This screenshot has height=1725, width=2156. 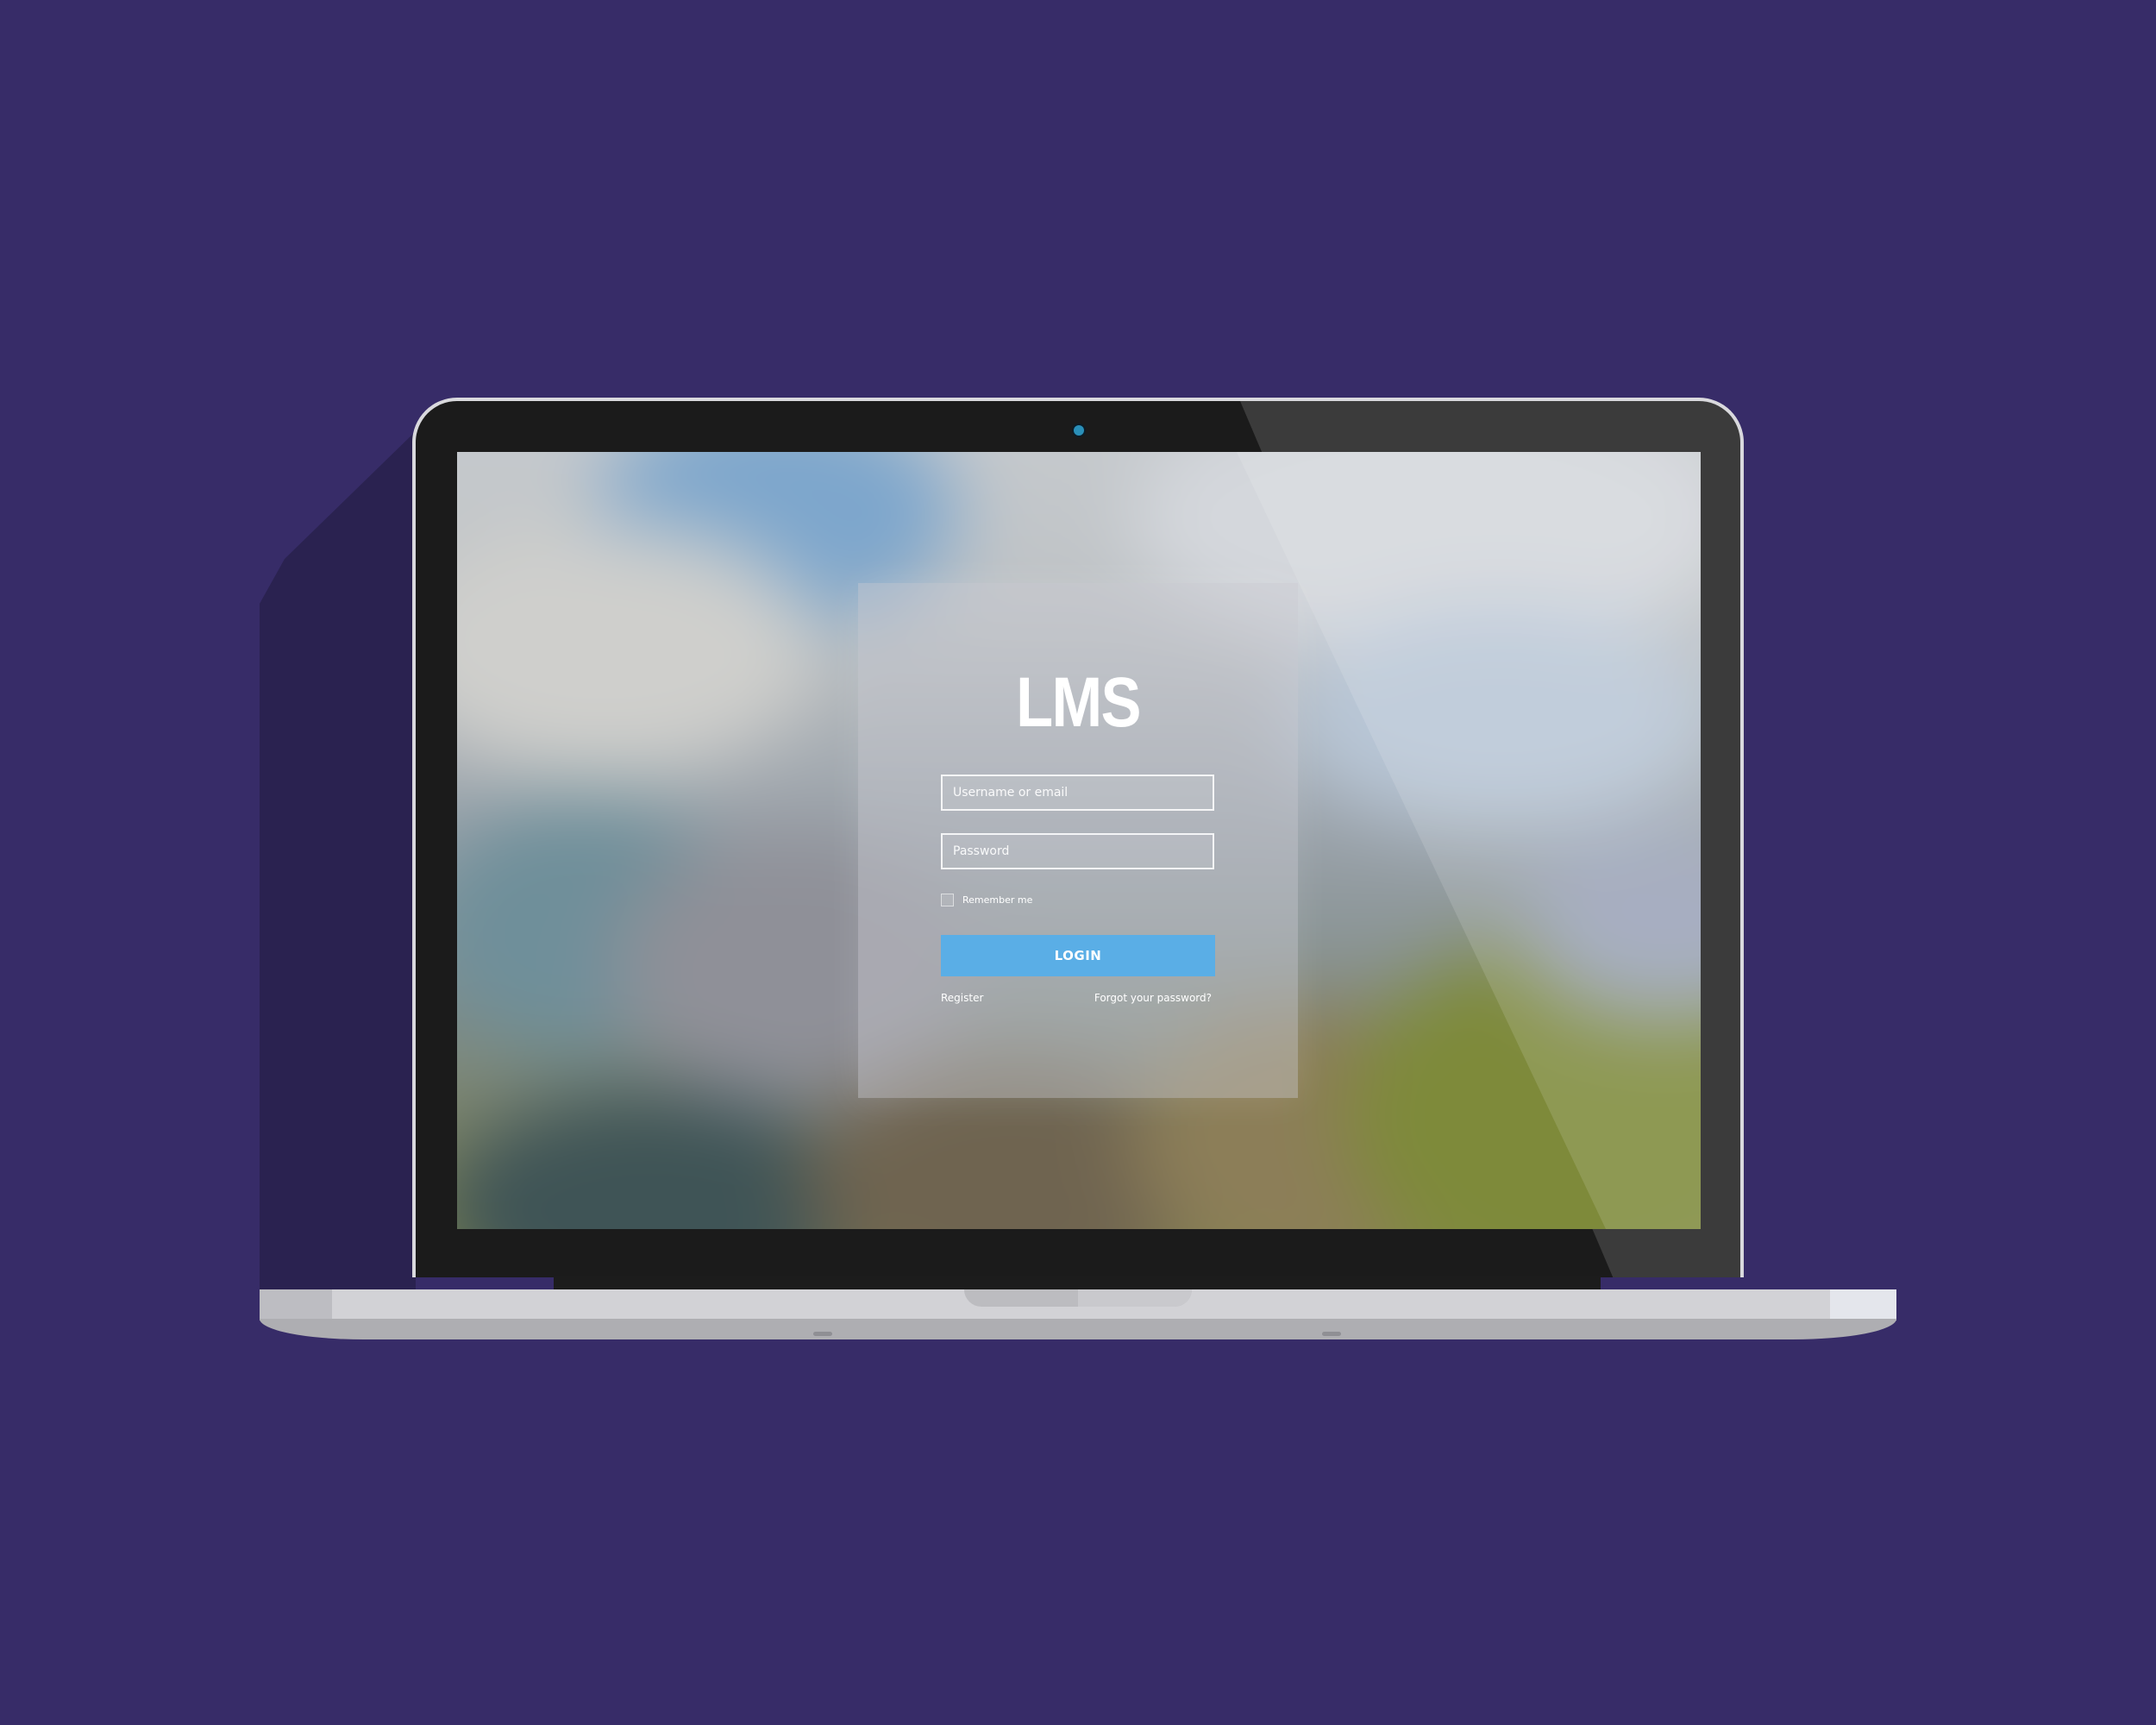 What do you see at coordinates (1079, 430) in the screenshot?
I see `camera-dot-icon` at bounding box center [1079, 430].